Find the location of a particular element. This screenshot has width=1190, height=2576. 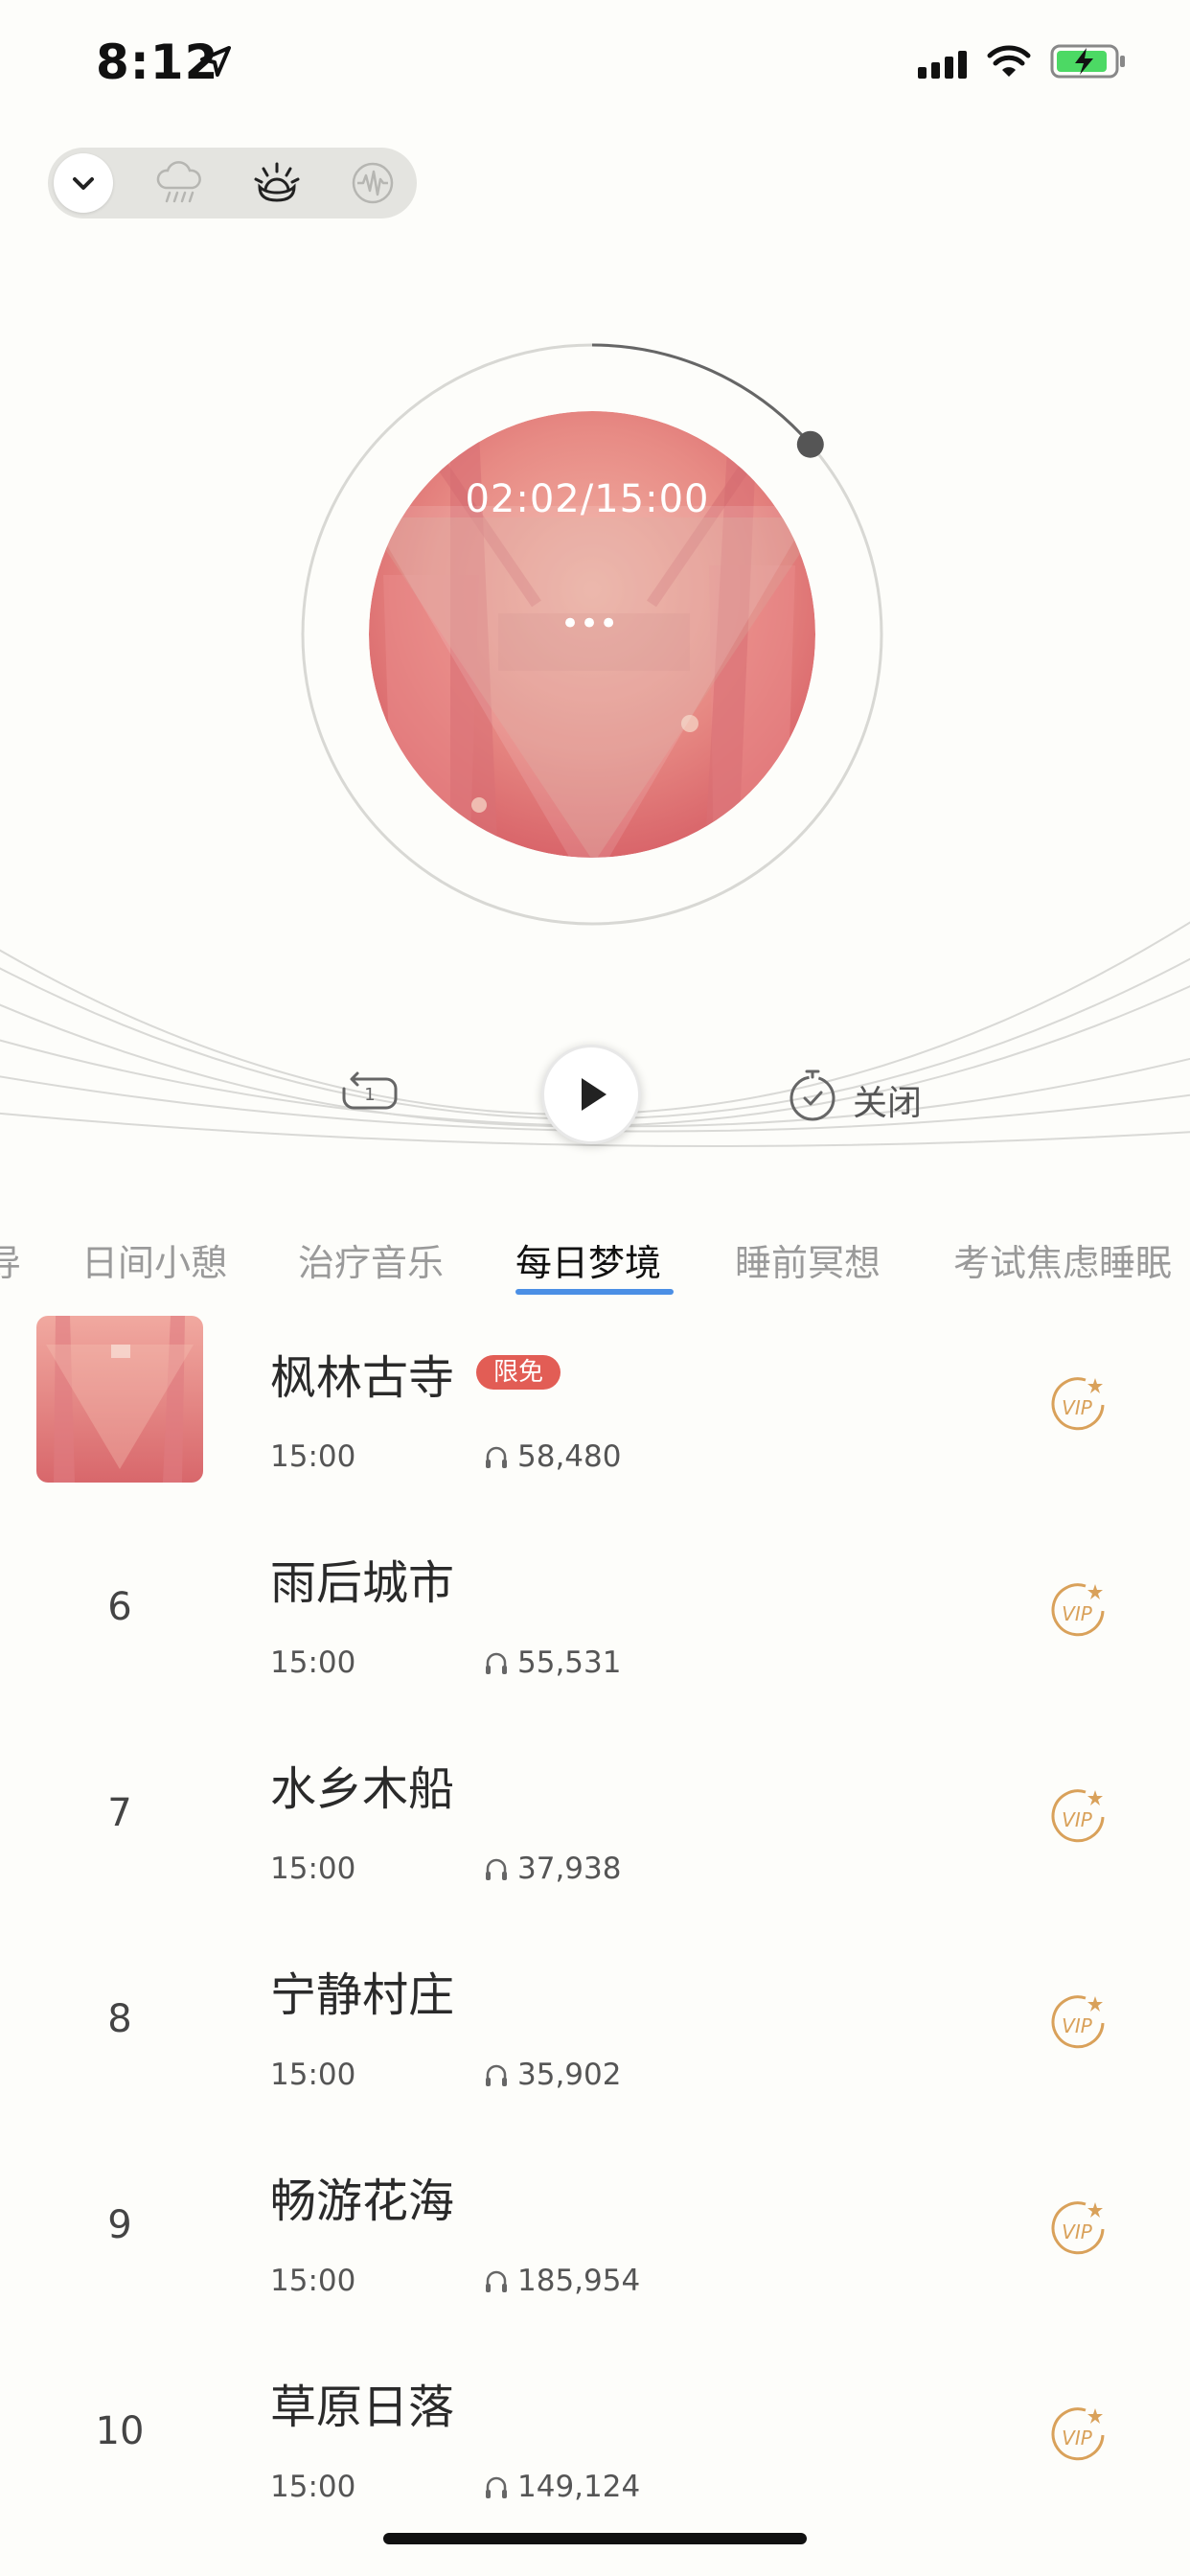

timer-label: 关闭 is located at coordinates (888, 1100).